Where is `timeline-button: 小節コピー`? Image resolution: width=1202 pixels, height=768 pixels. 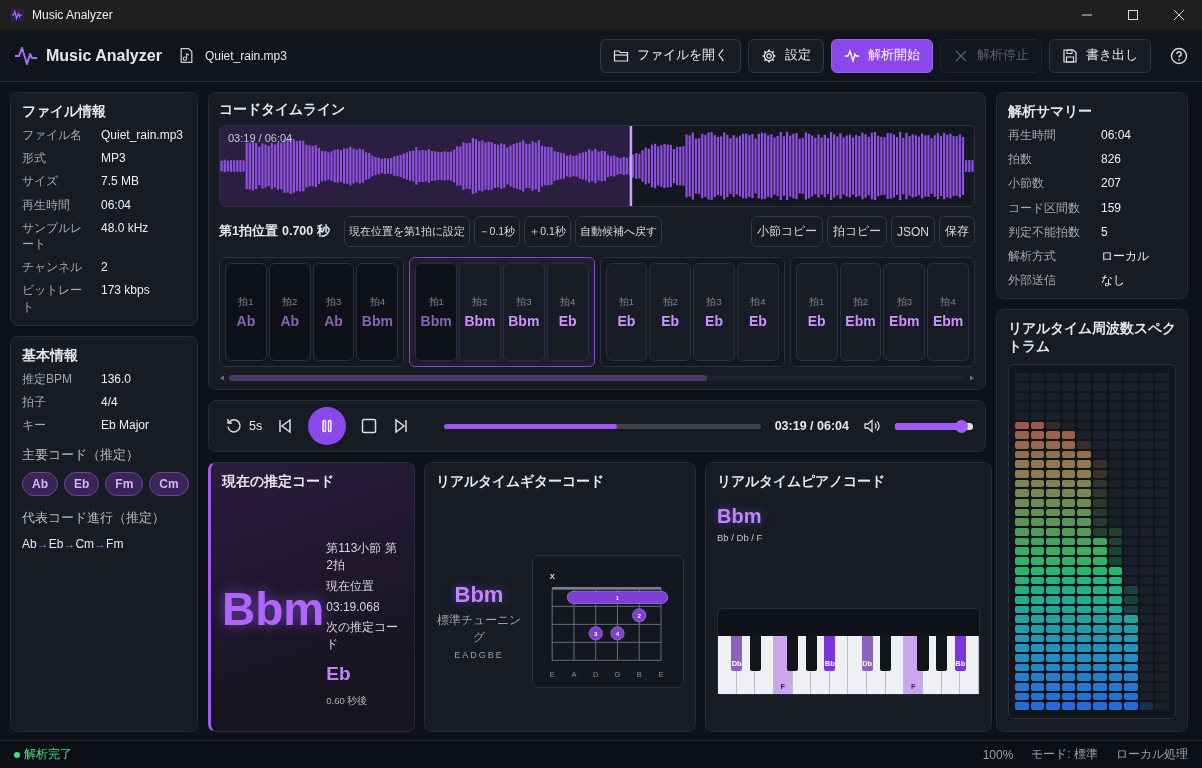 timeline-button: 小節コピー is located at coordinates (787, 232).